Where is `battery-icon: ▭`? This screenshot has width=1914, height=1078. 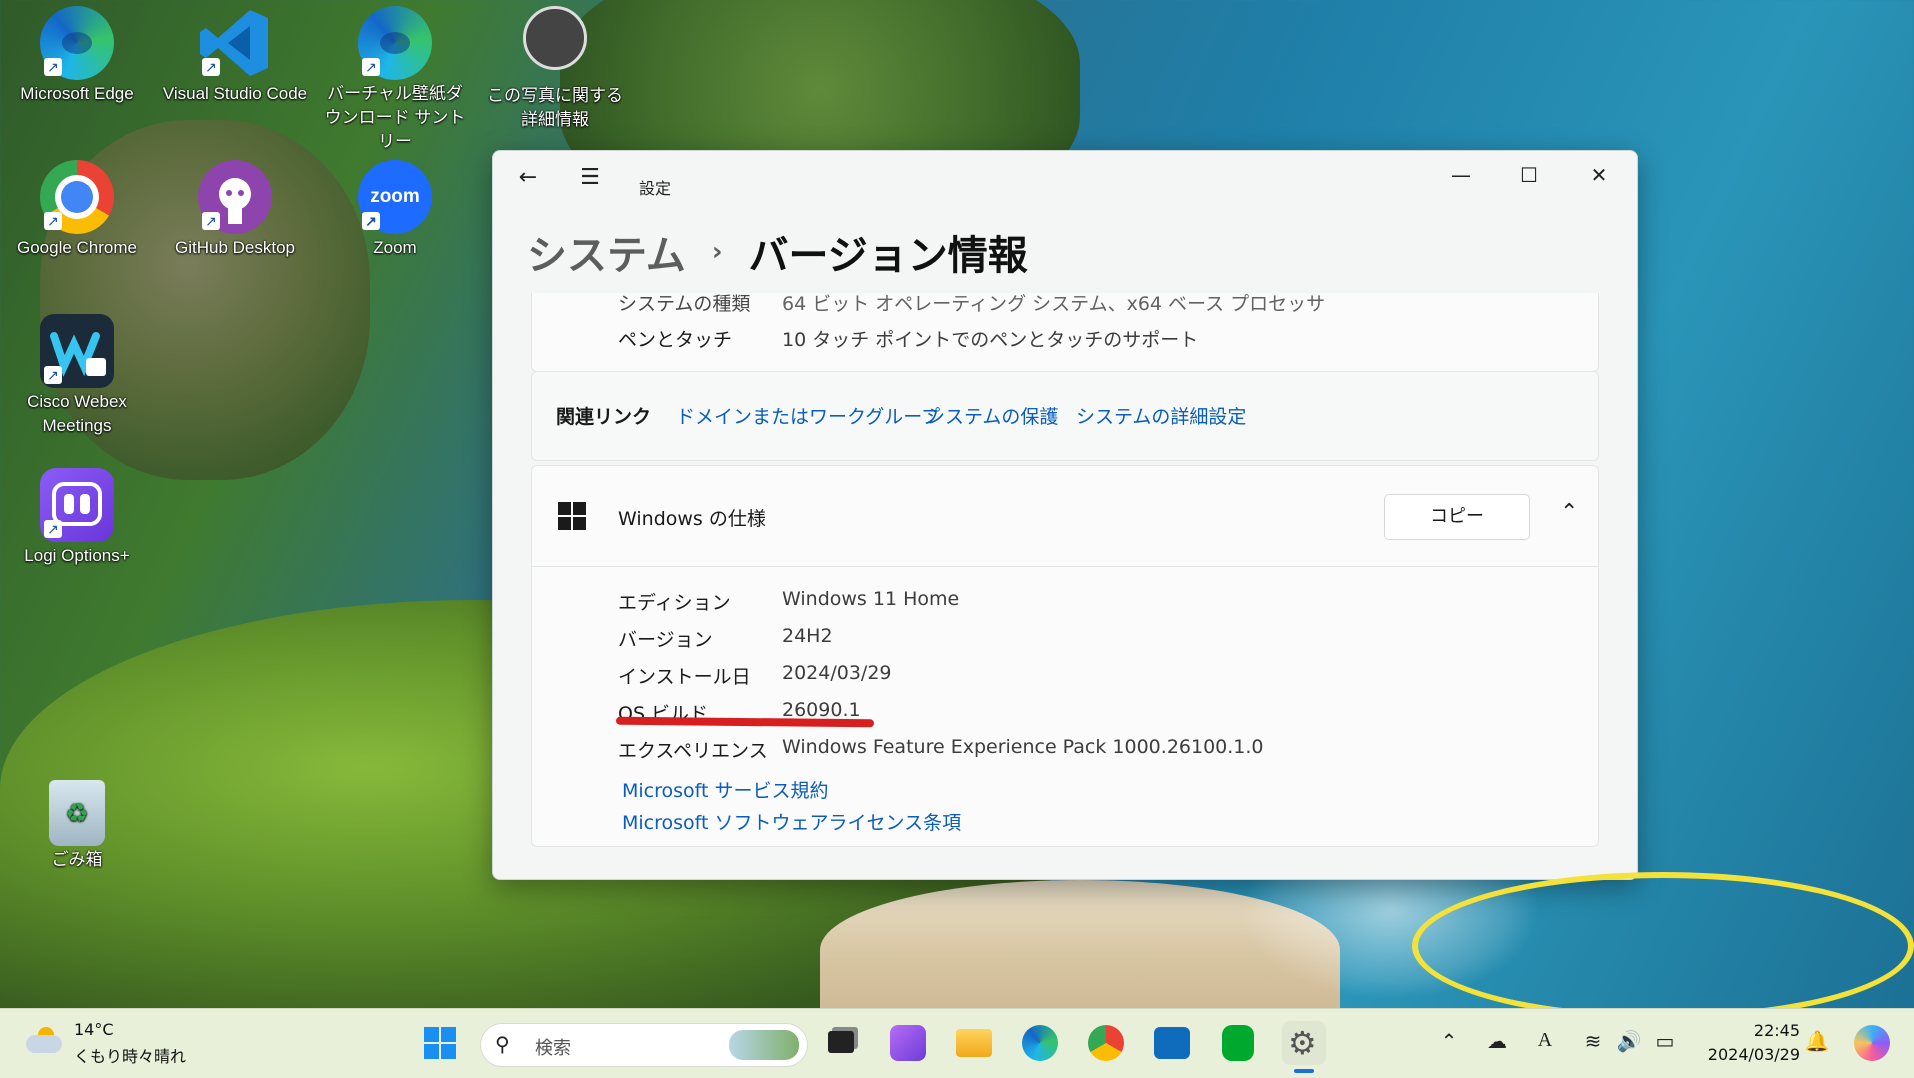
battery-icon: ▭ is located at coordinates (1665, 1041).